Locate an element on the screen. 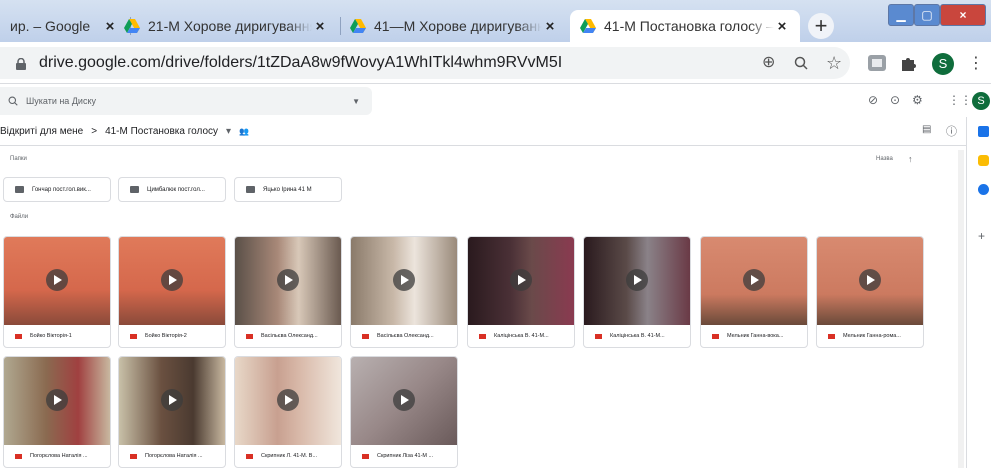 The height and width of the screenshot is (468, 991). search-placeholder: Шукати на Диску is located at coordinates (61, 101).